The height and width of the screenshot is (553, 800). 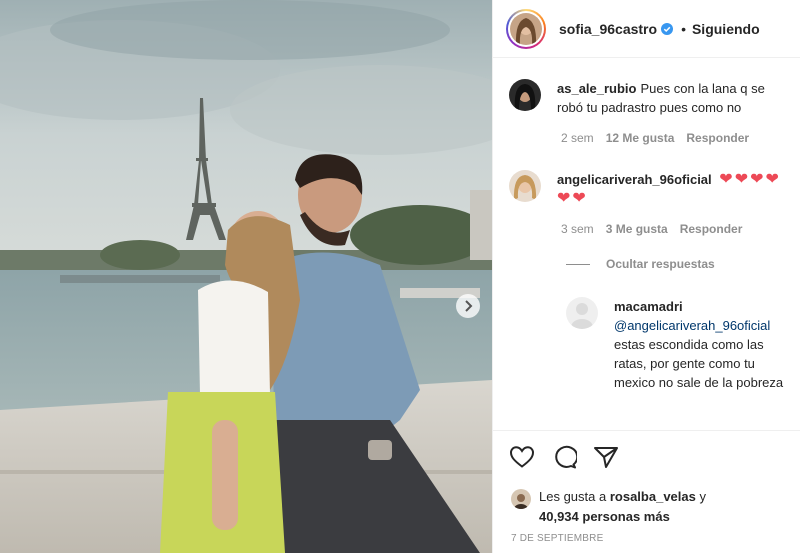 I want to click on comment-bubble-icon, so click(x=564, y=457).